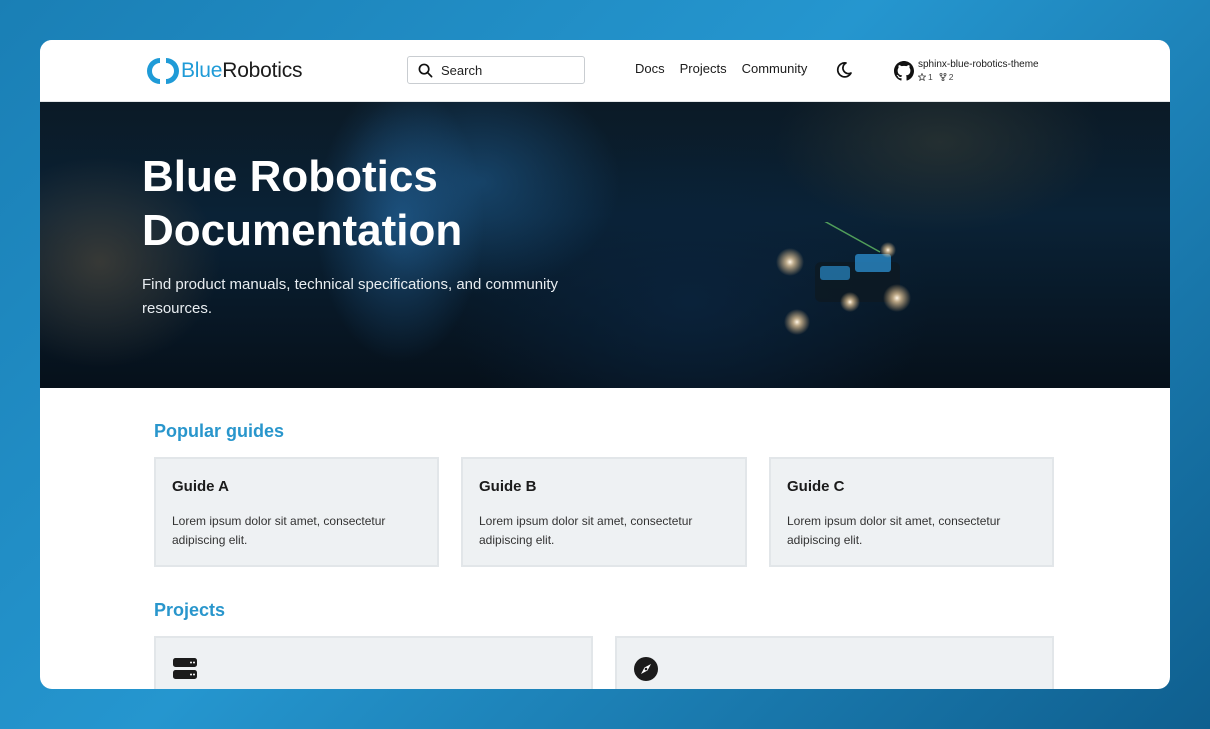 The image size is (1210, 729). What do you see at coordinates (978, 65) in the screenshot?
I see `github-repo-name: sphinx-blue-robotics-theme` at bounding box center [978, 65].